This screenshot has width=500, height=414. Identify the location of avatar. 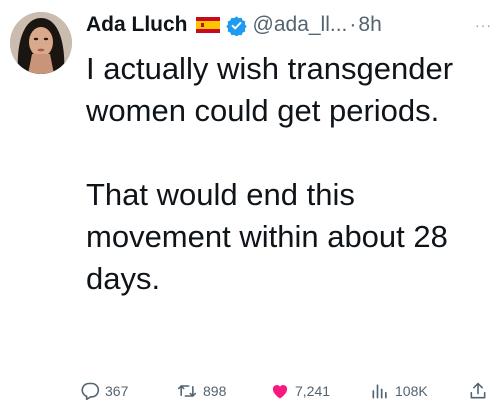
(41, 43).